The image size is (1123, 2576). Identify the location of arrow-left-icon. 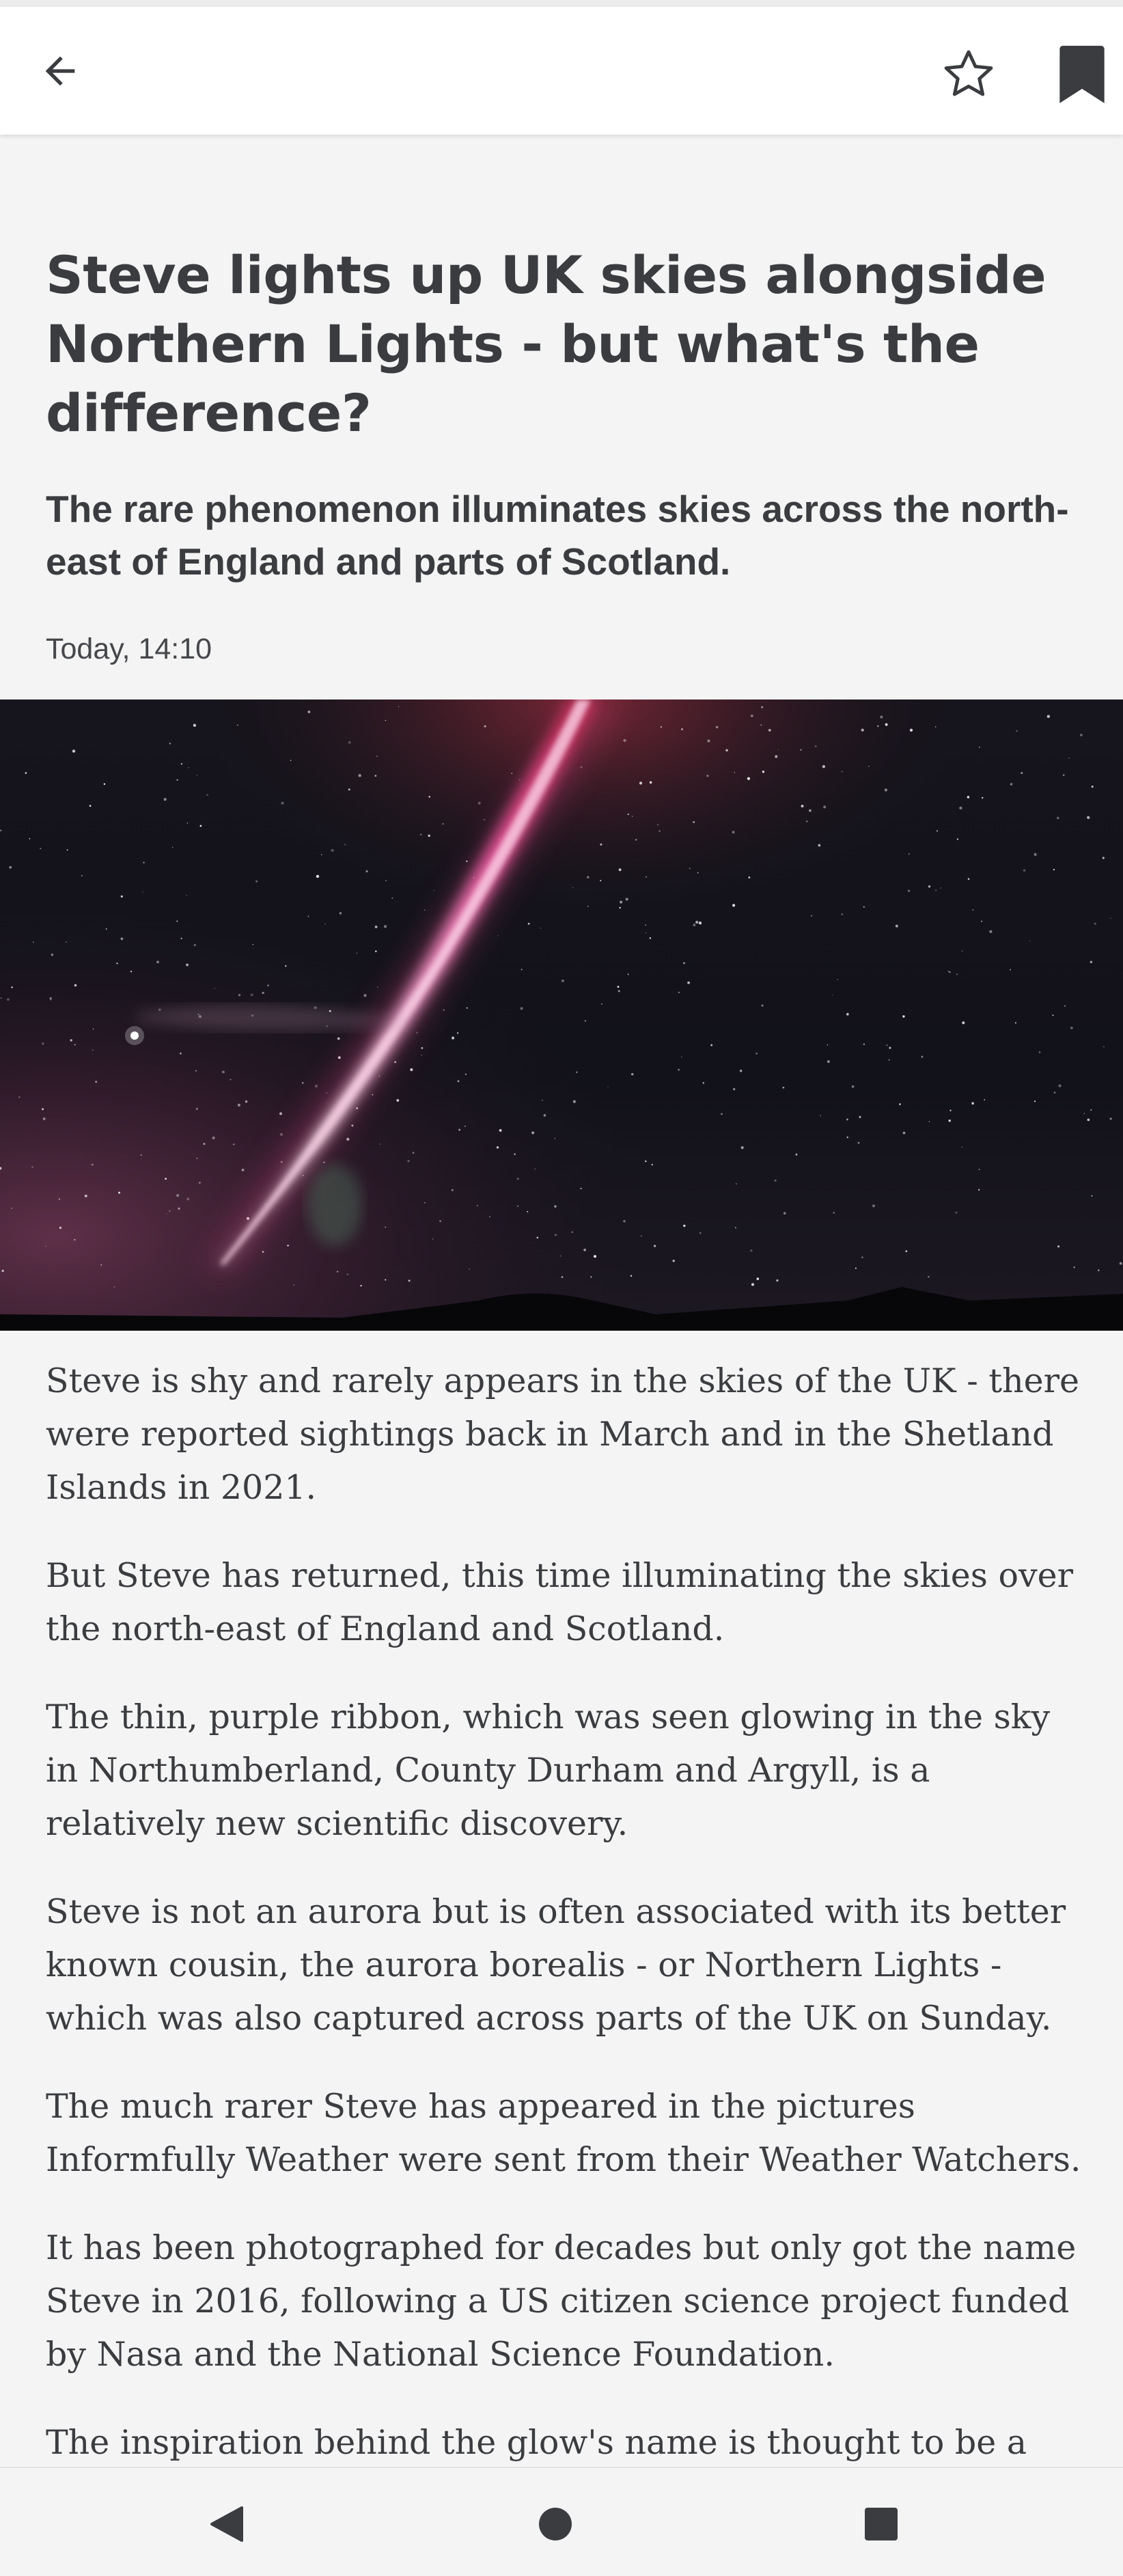
(60, 71).